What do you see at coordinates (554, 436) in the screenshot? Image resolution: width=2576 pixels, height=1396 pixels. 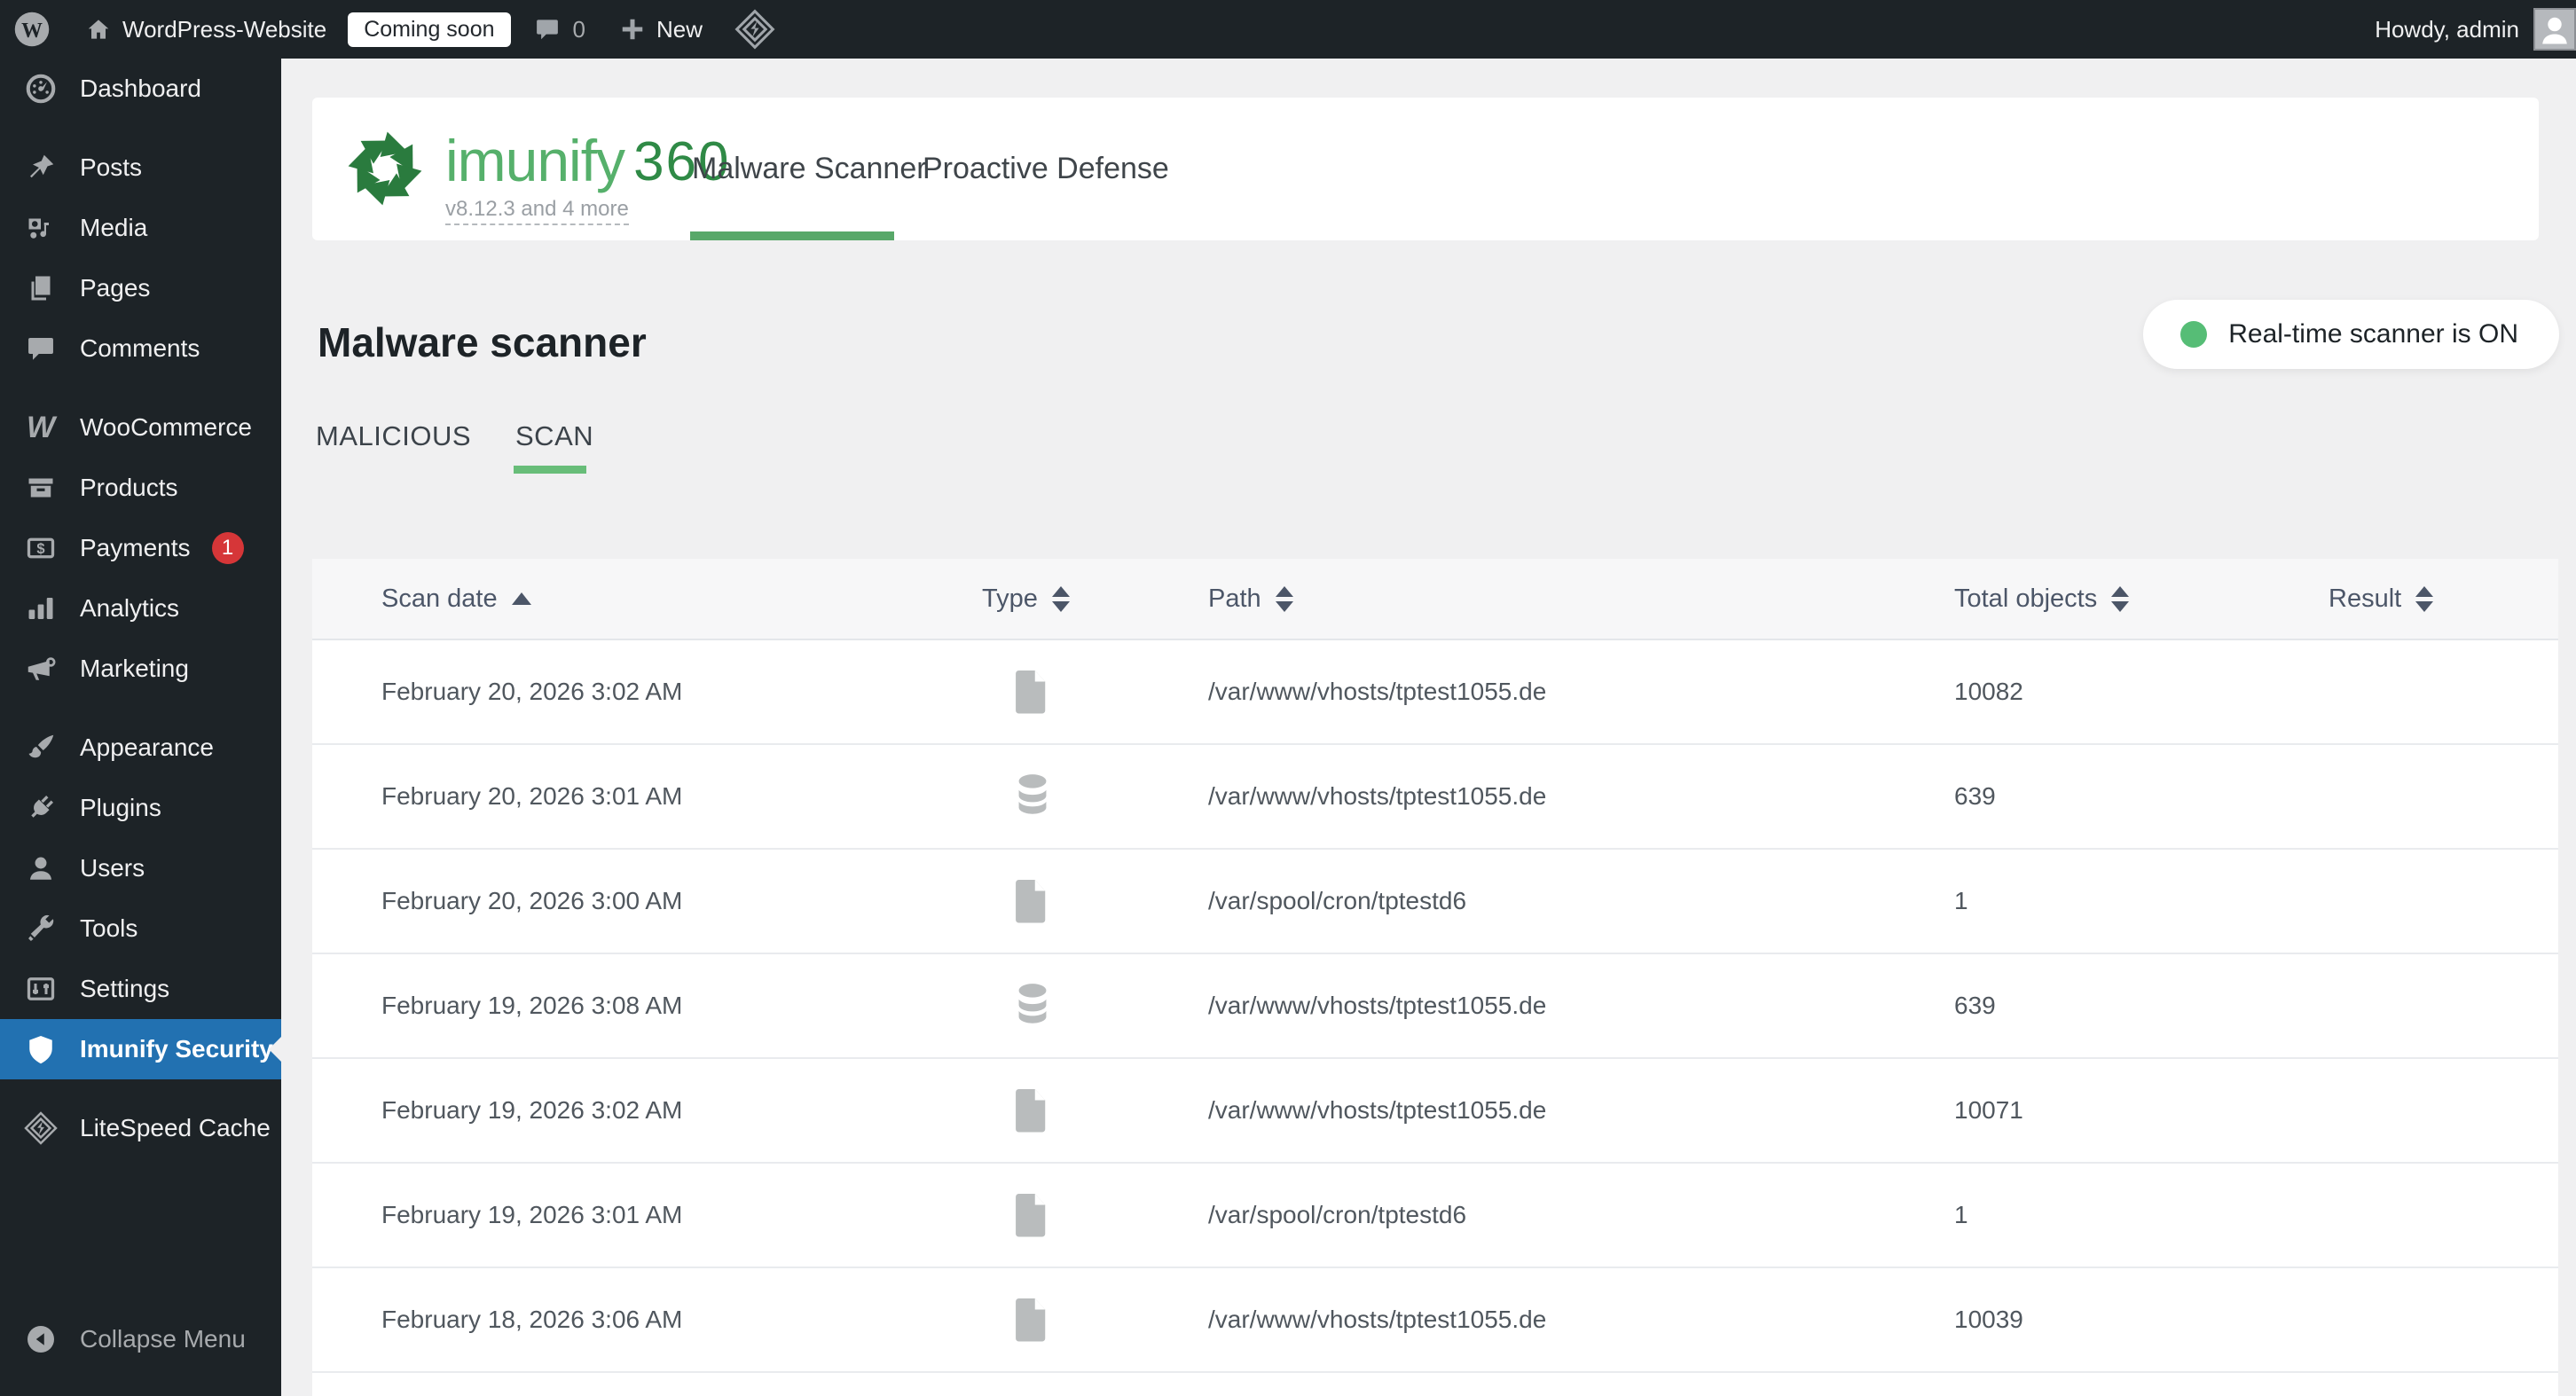 I see `subtab-scan: SCAN` at bounding box center [554, 436].